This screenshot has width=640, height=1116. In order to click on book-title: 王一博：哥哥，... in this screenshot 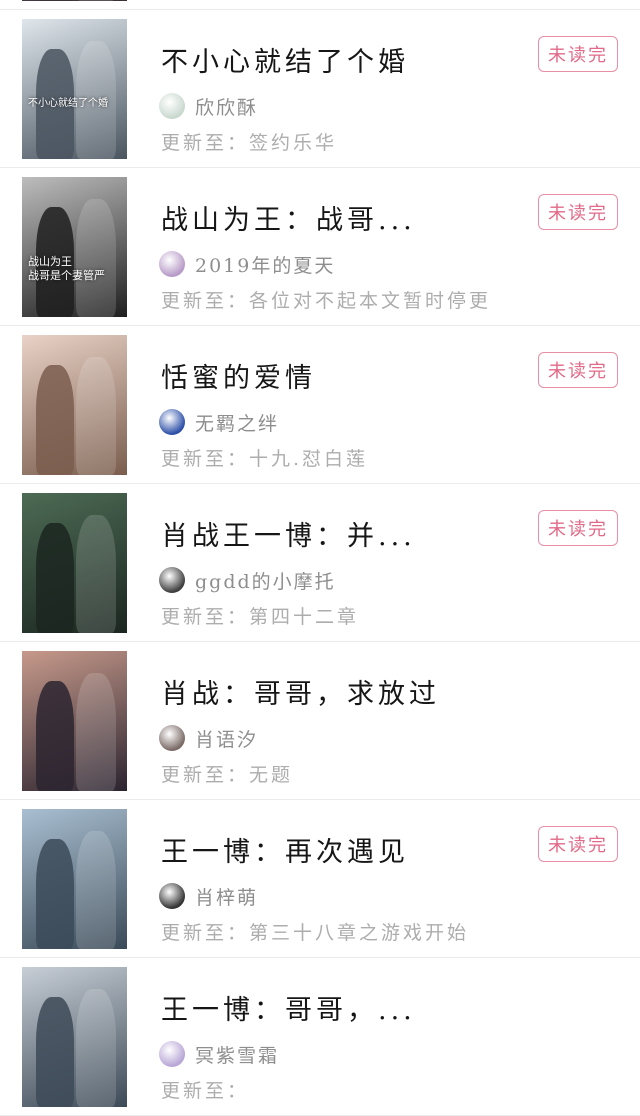, I will do `click(341, 1007)`.